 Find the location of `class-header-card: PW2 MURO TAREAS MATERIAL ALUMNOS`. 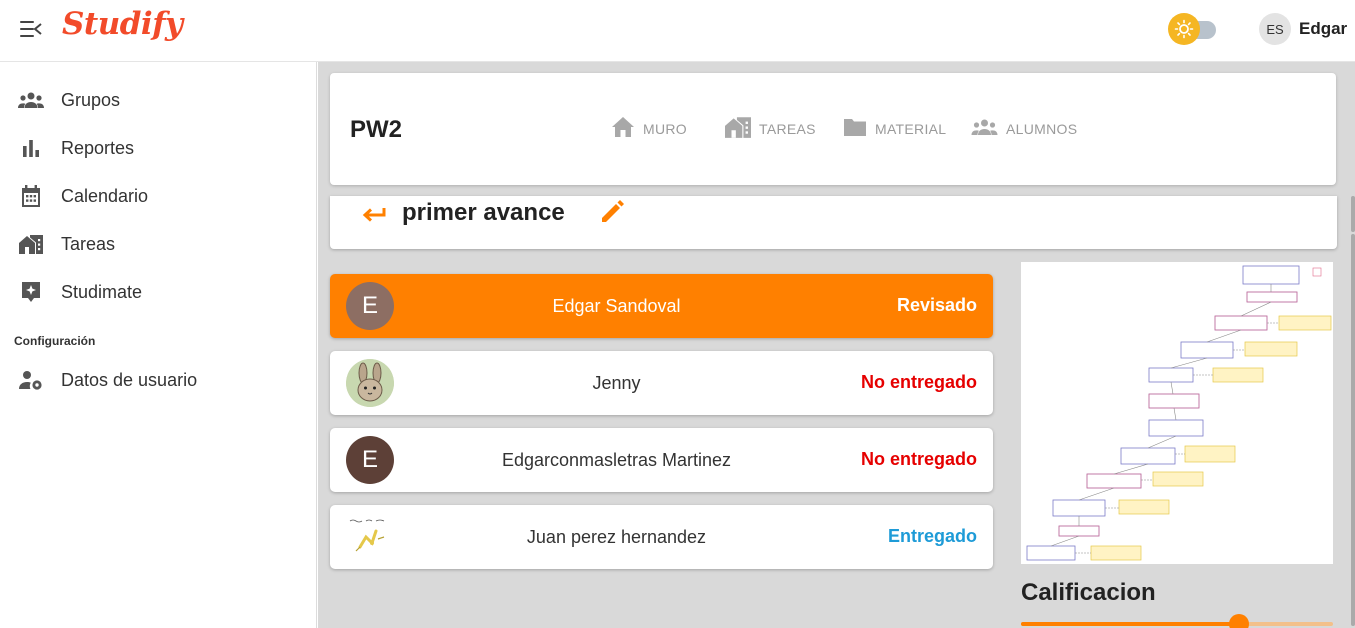

class-header-card: PW2 MURO TAREAS MATERIAL ALUMNOS is located at coordinates (833, 129).